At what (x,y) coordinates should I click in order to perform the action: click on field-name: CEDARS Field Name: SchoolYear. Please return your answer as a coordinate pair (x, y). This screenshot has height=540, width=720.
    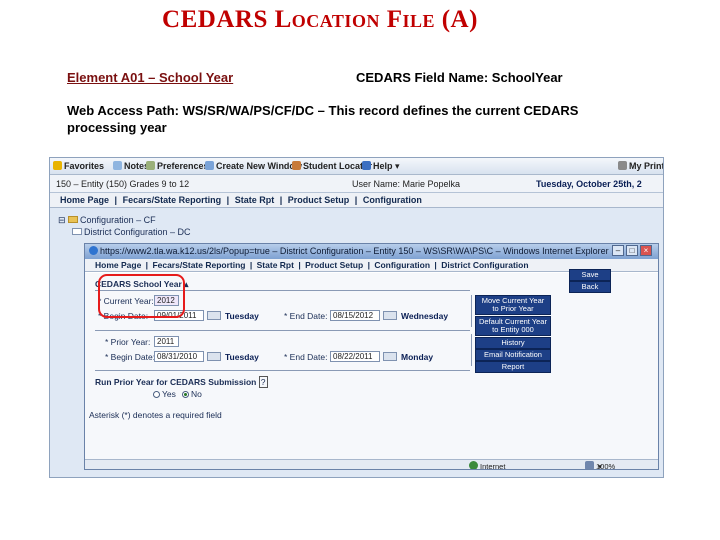
    Looking at the image, I should click on (459, 77).